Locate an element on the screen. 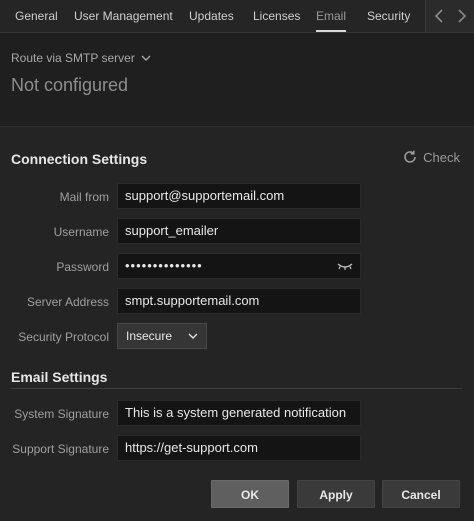  check-label: Check is located at coordinates (441, 157).